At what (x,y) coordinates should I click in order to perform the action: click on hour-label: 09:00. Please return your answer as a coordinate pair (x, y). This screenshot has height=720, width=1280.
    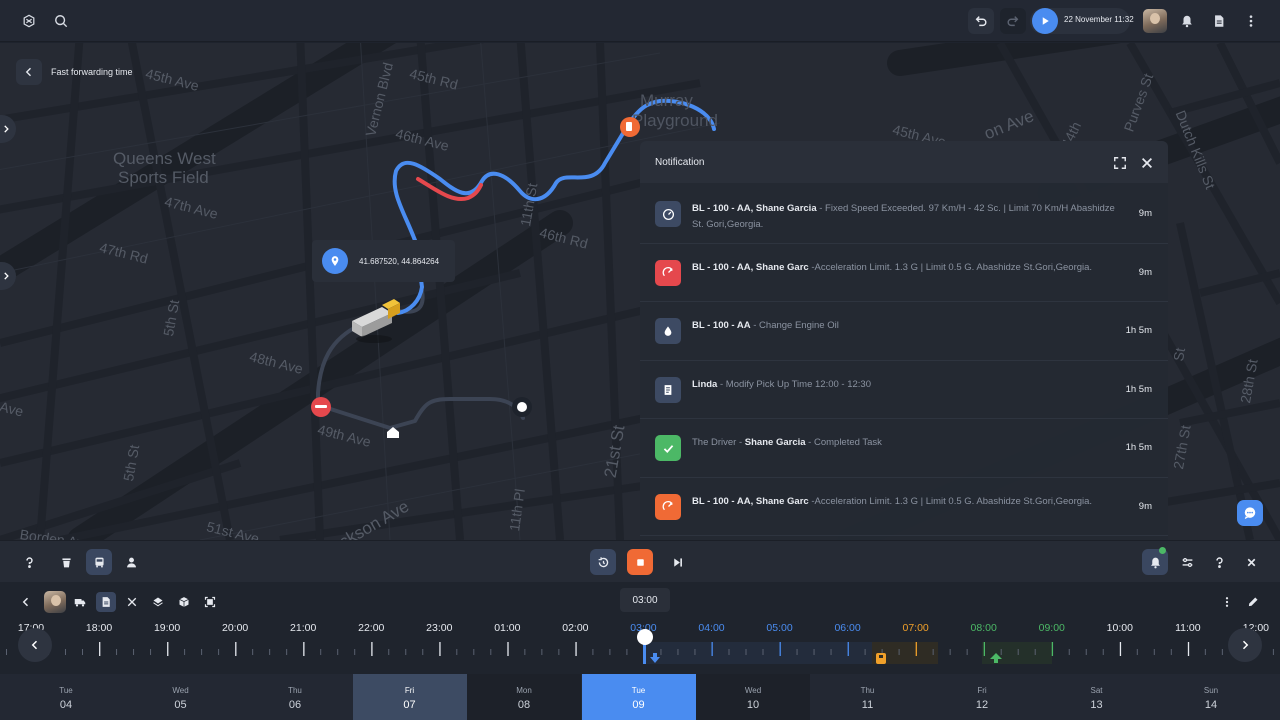
    Looking at the image, I should click on (1052, 628).